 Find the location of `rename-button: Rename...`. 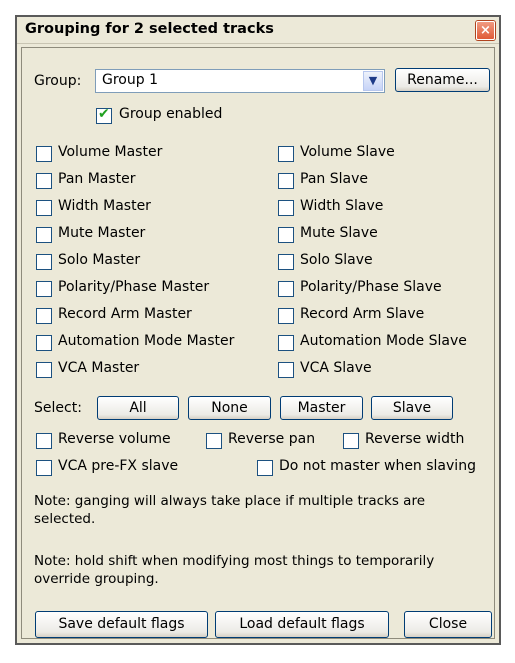

rename-button: Rename... is located at coordinates (442, 80).